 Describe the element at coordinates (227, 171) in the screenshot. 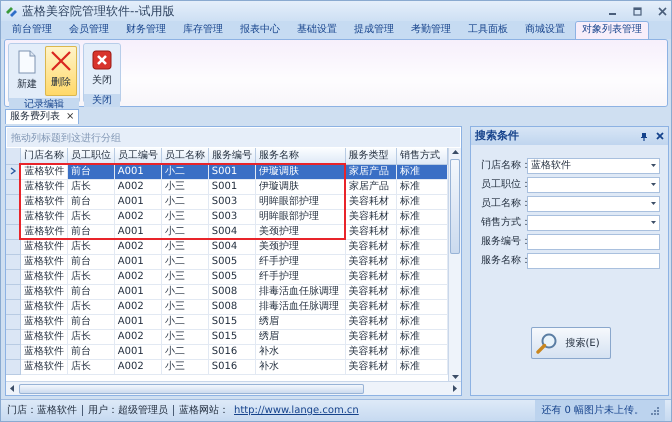

I see `table-row: 蓝格软件 前台 A001 小二 S001 伊璇调肤 家居产品 标准` at that location.